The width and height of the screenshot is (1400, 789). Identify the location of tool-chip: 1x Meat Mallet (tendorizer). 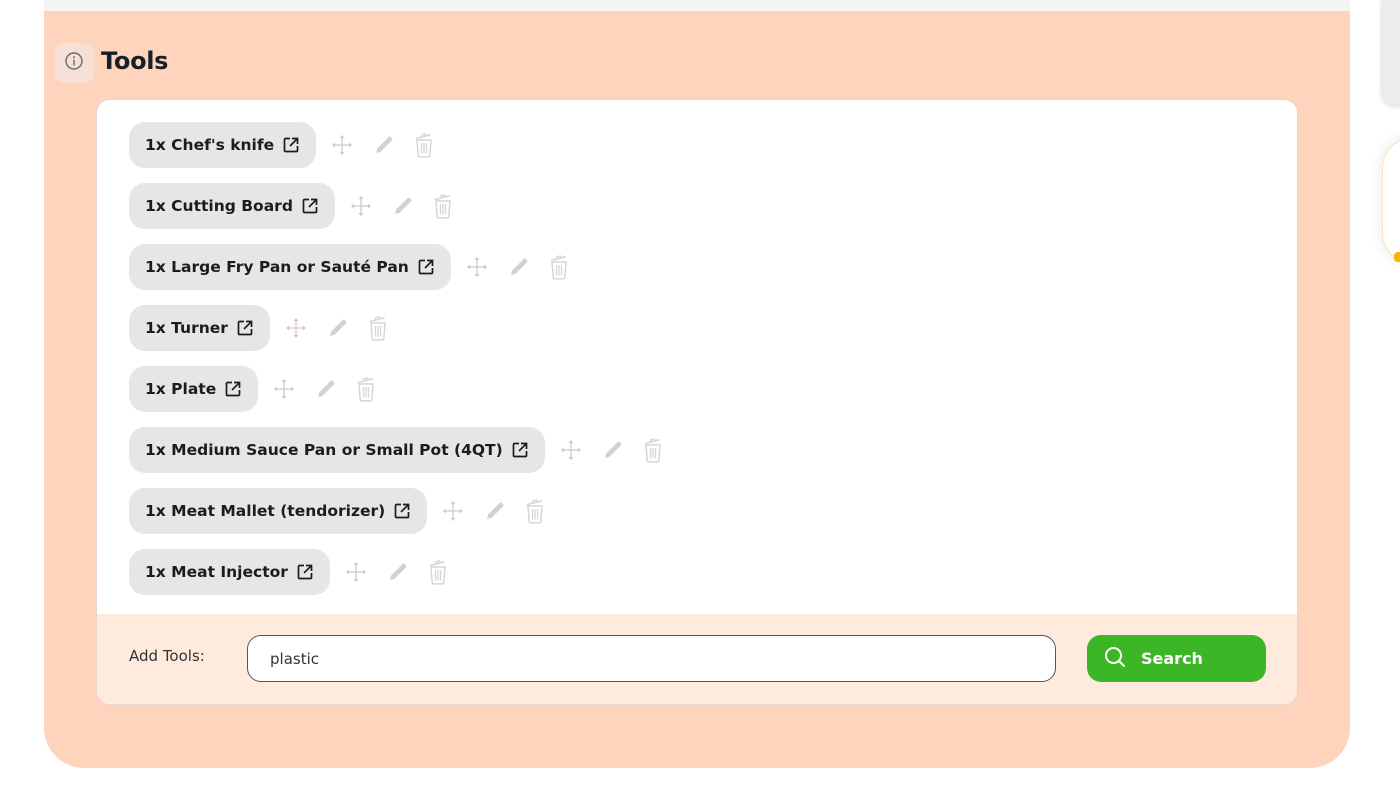
(278, 511).